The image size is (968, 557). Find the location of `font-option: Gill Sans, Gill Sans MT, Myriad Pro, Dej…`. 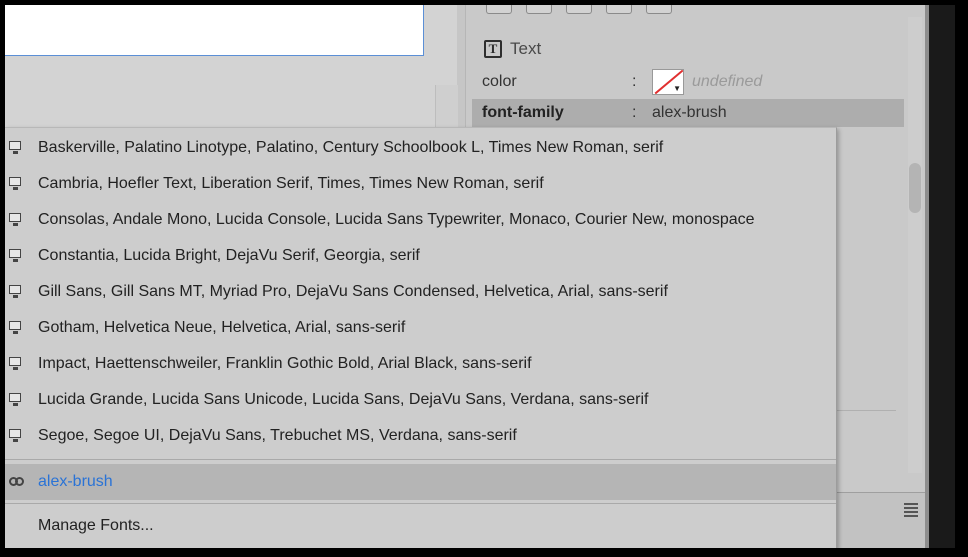

font-option: Gill Sans, Gill Sans MT, Myriad Pro, Dej… is located at coordinates (420, 292).